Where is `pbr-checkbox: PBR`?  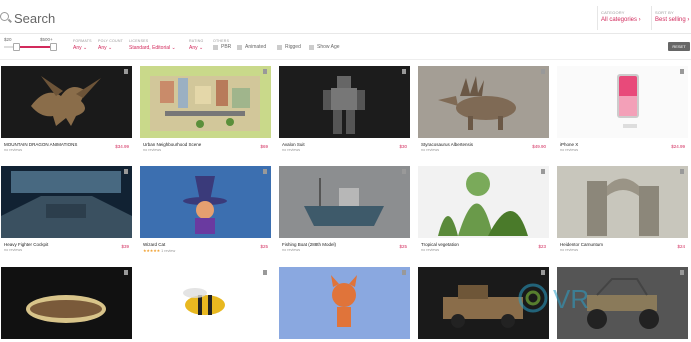
pbr-checkbox: PBR is located at coordinates (222, 47).